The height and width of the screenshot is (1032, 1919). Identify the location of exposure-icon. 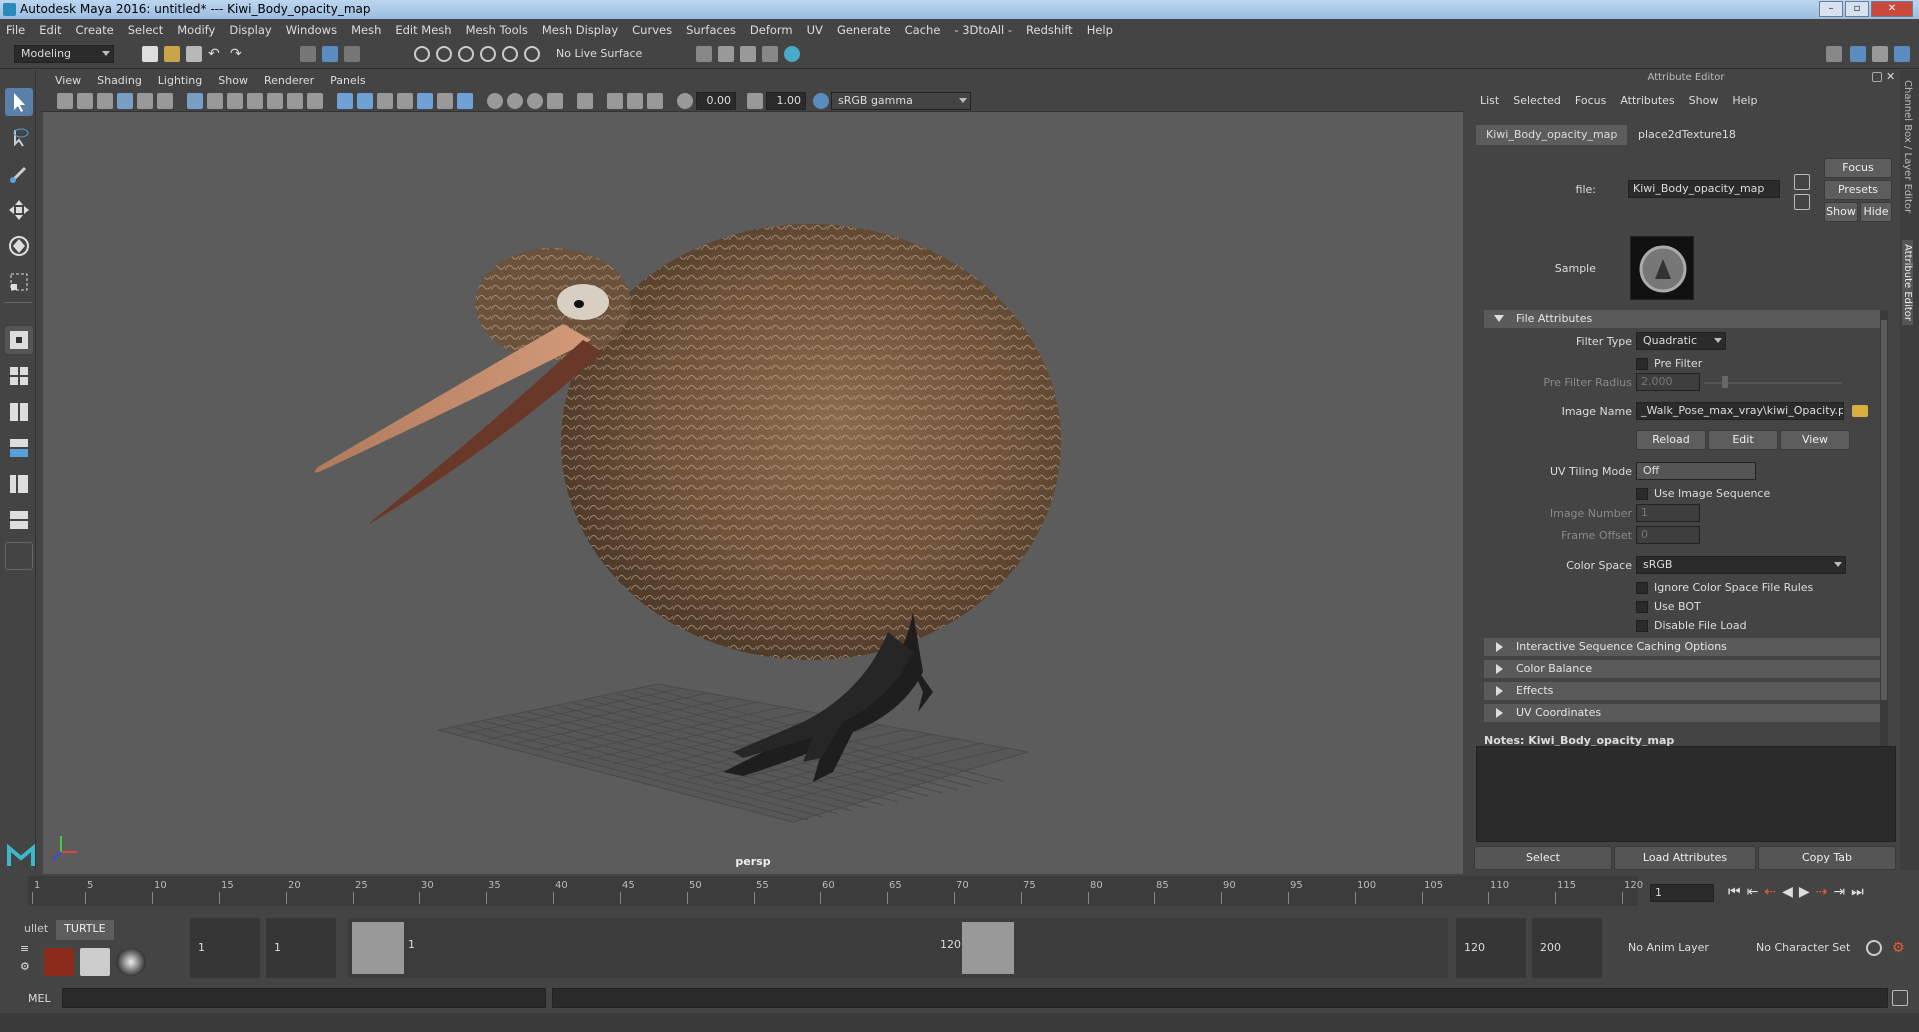
(685, 101).